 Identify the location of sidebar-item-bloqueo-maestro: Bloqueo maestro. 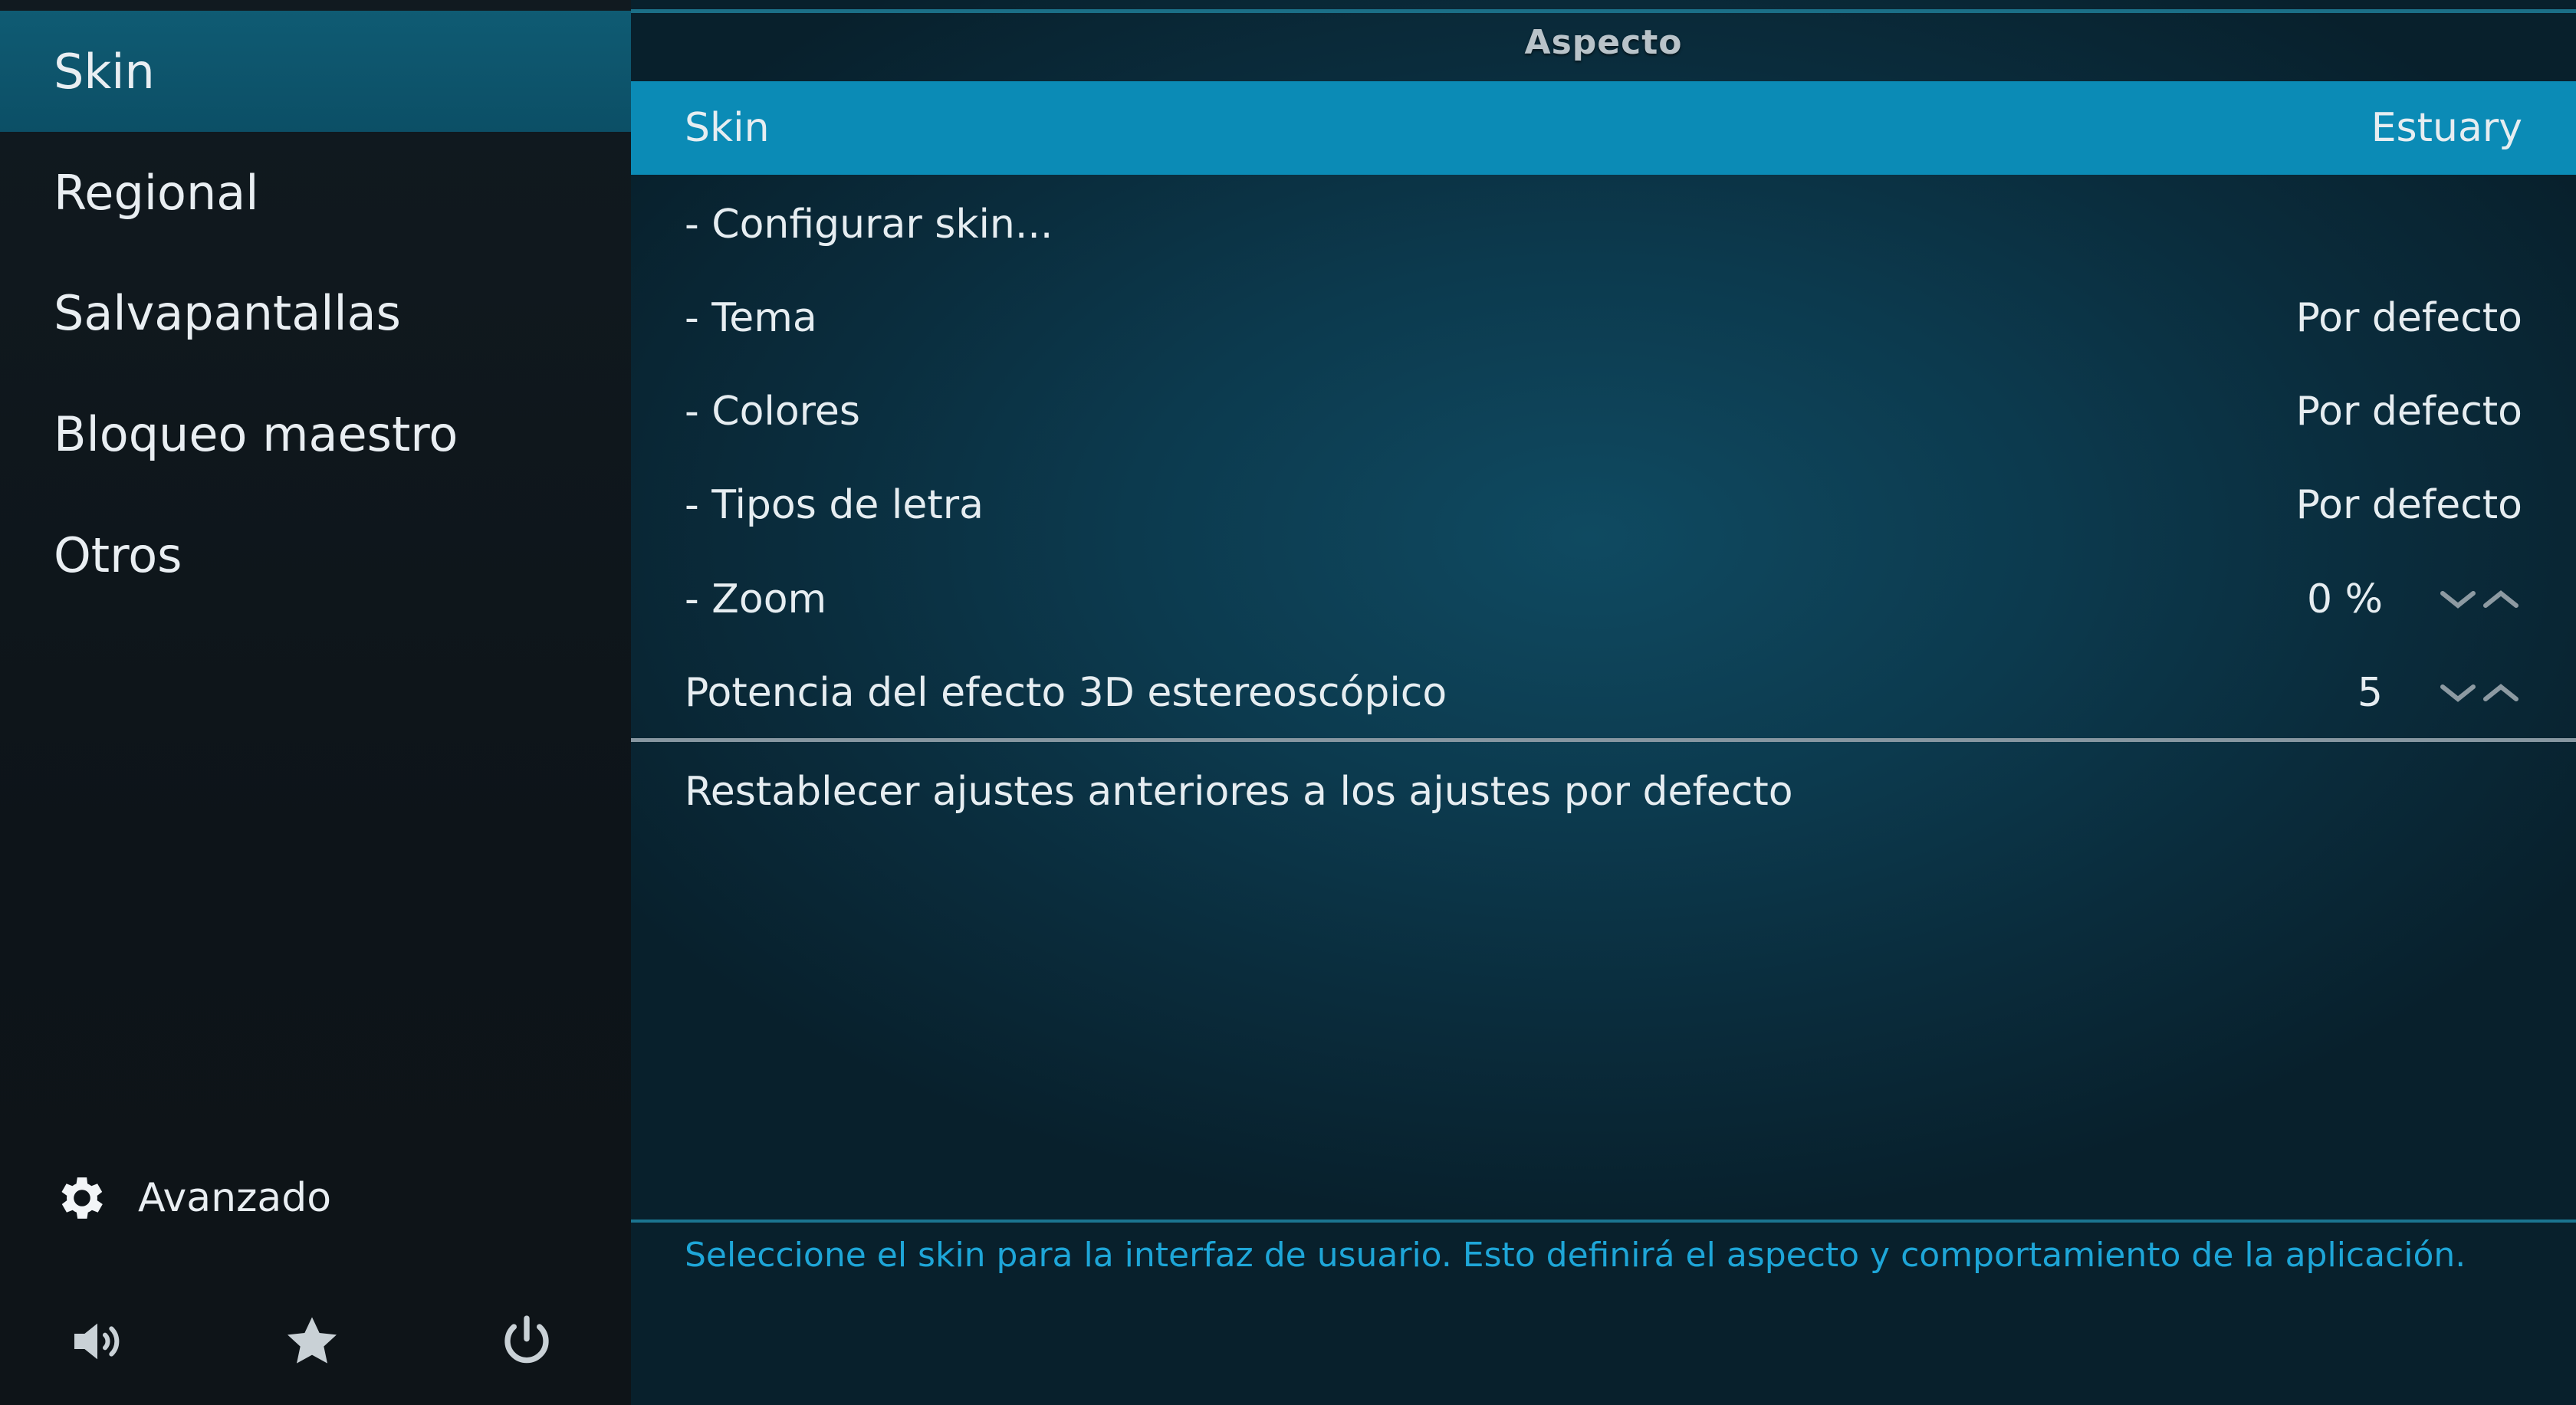
(316, 433).